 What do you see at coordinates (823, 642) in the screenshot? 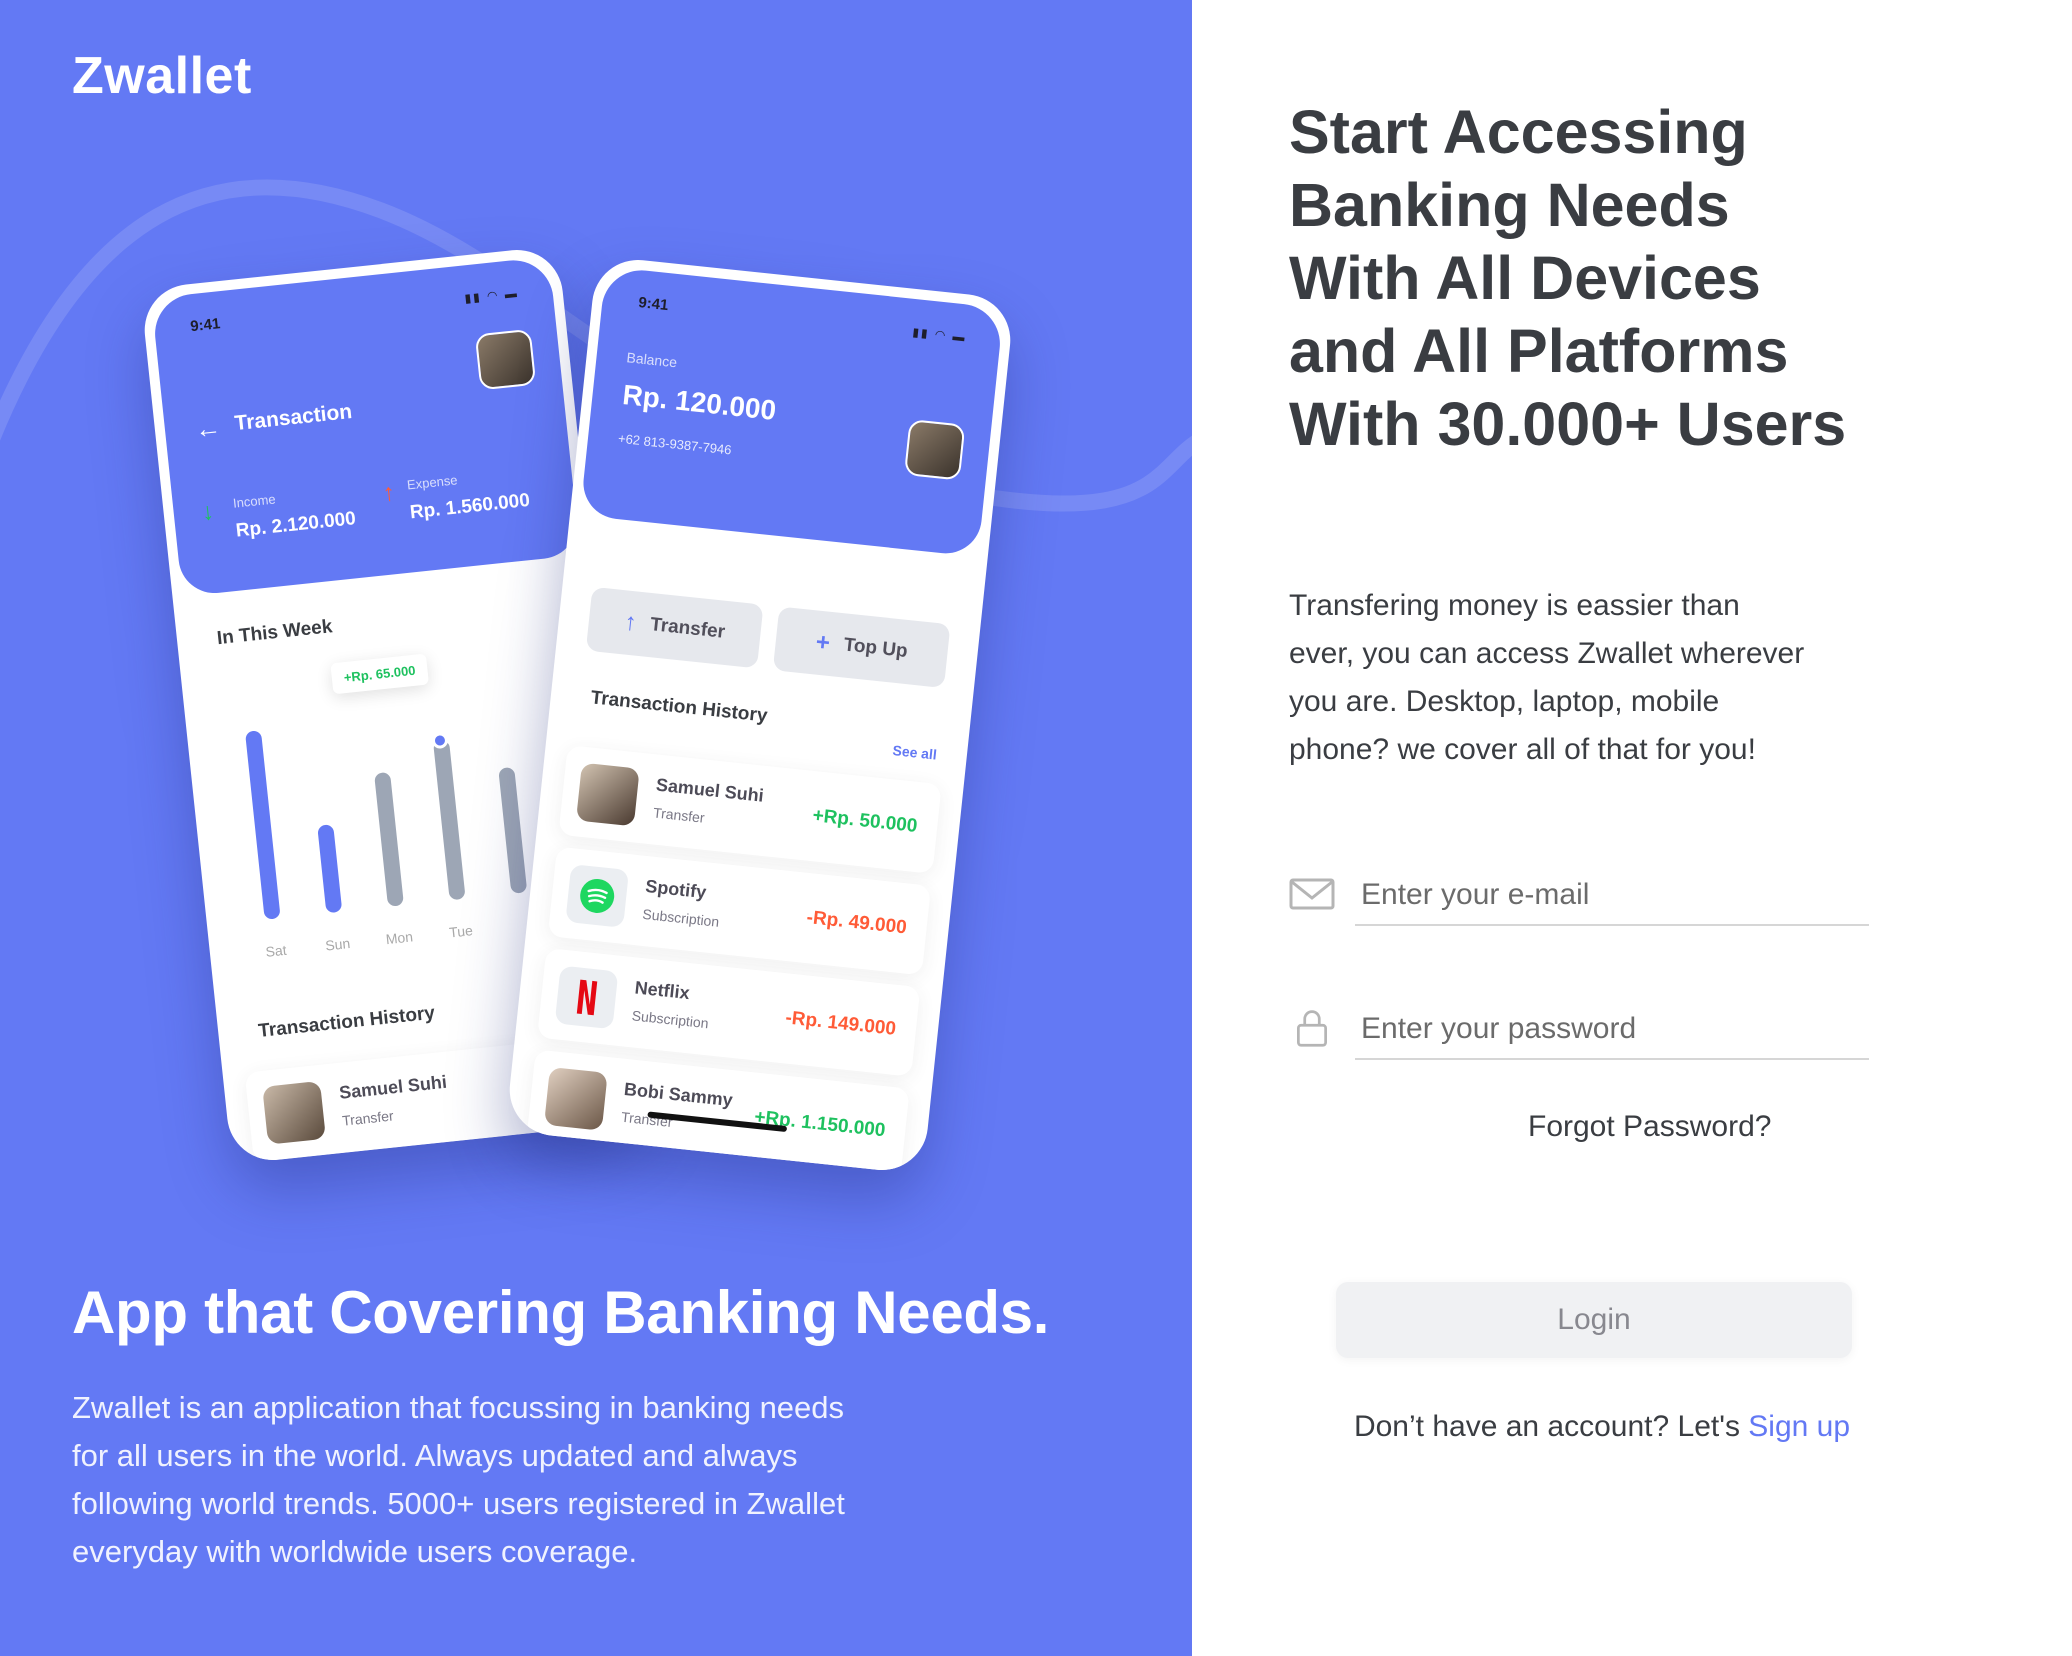
I see `plus-icon: +` at bounding box center [823, 642].